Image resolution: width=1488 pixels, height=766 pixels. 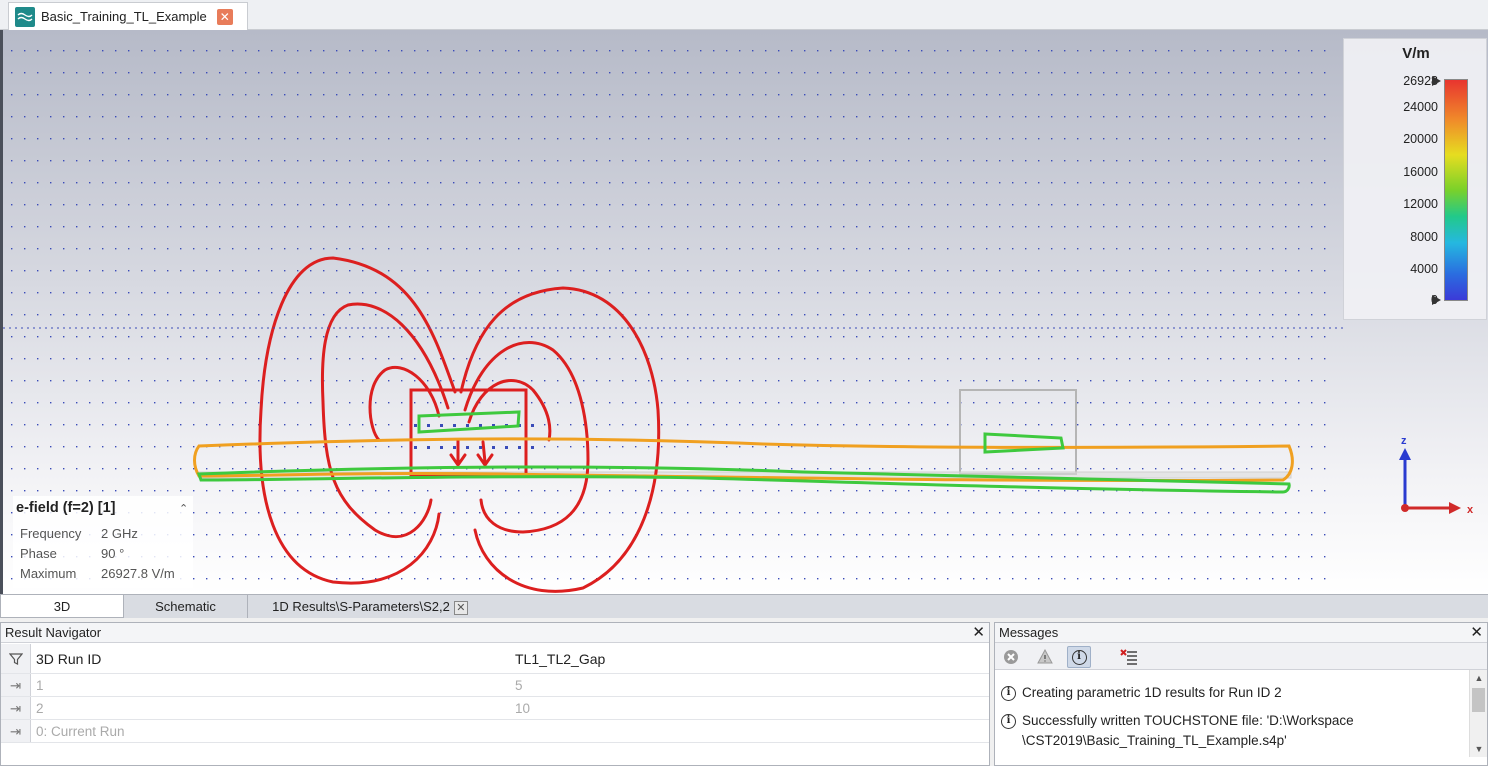 What do you see at coordinates (183, 508) in the screenshot?
I see `collapse-icon: ⌃` at bounding box center [183, 508].